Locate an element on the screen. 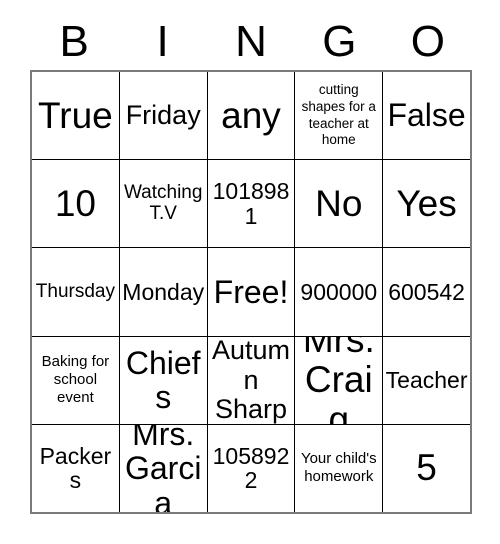 This screenshot has height=544, width=500. bingo-cell-label: Monday is located at coordinates (163, 291).